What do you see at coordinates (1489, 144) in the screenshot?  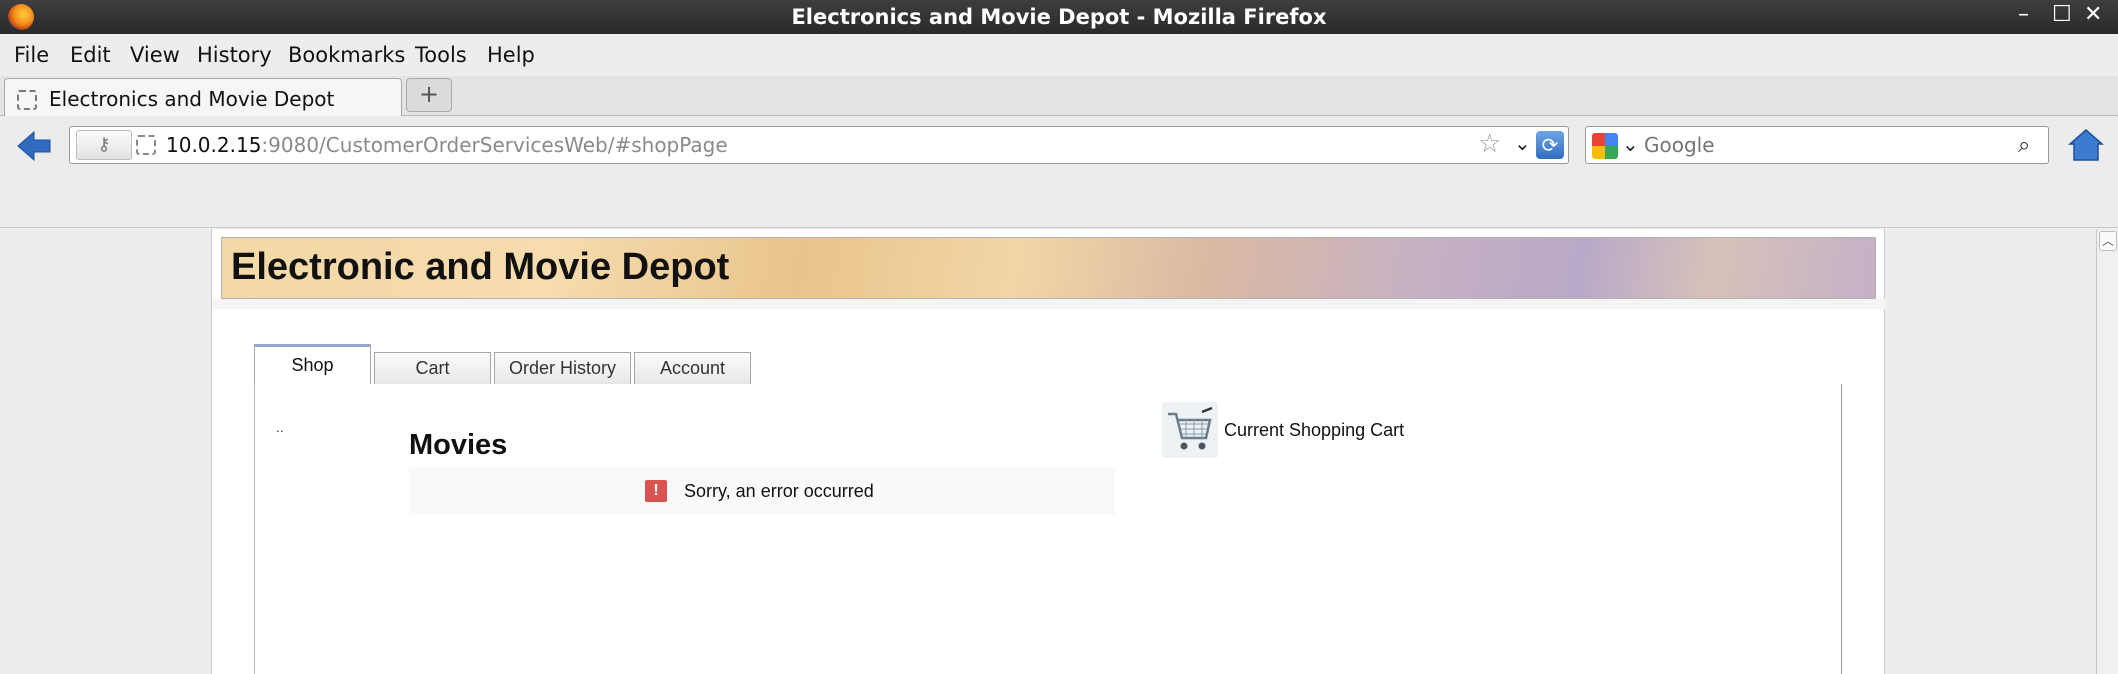 I see `bookmark-star-icon: ☆` at bounding box center [1489, 144].